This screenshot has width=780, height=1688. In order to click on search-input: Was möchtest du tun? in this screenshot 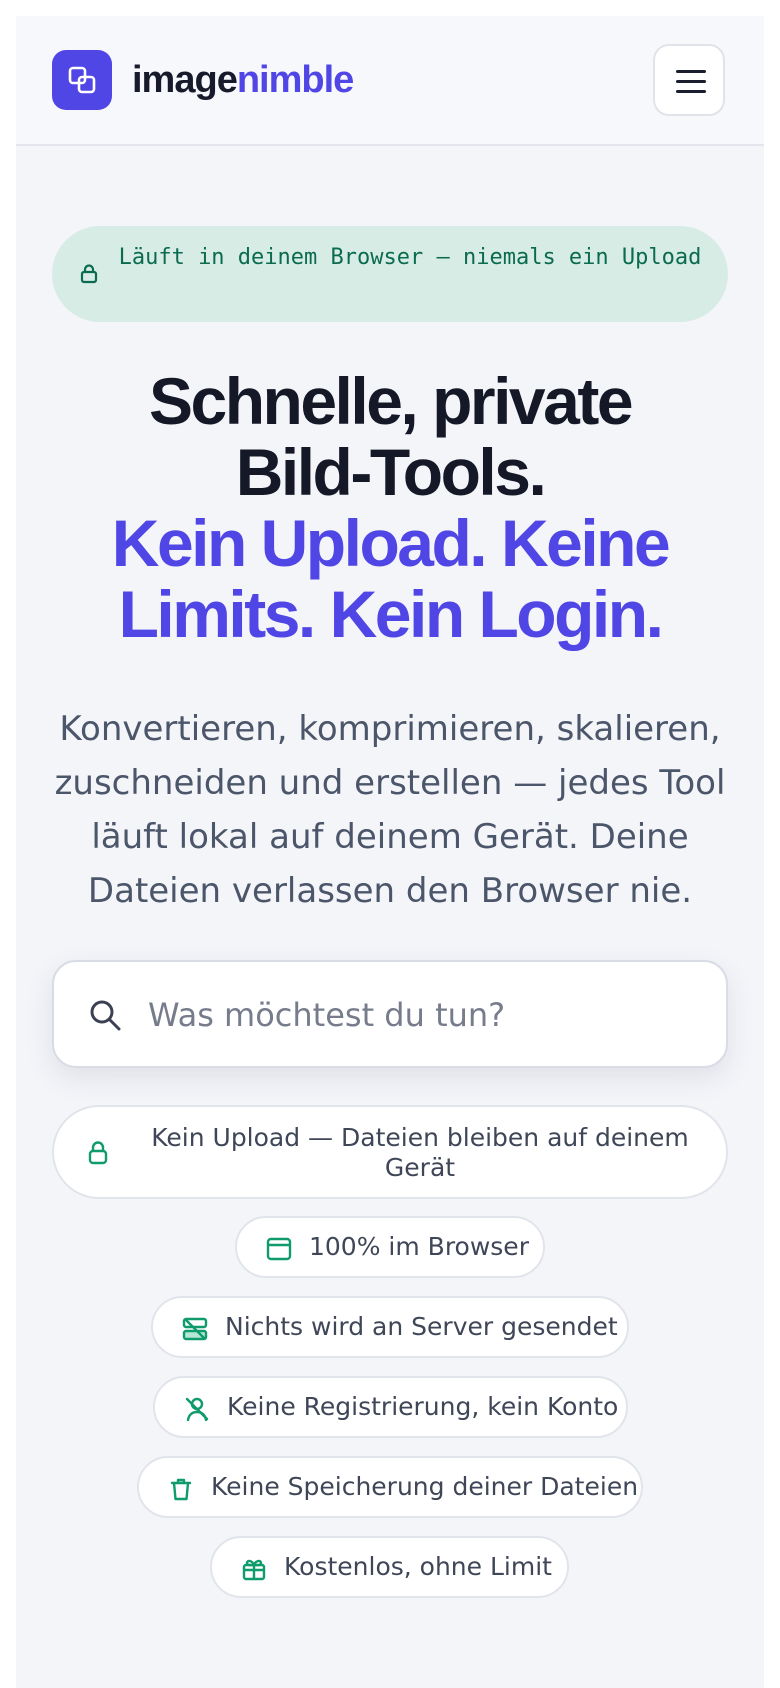, I will do `click(390, 1014)`.